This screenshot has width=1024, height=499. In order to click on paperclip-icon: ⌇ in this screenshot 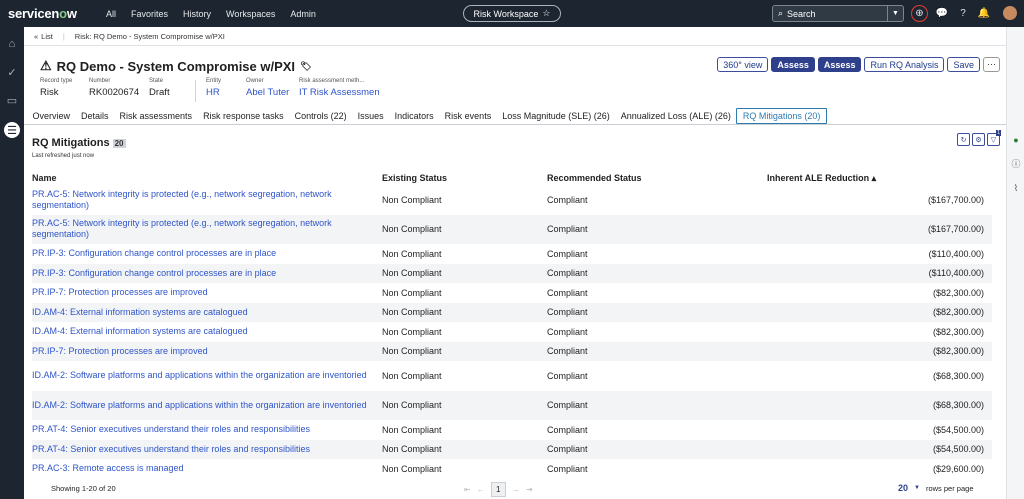, I will do `click(1016, 188)`.